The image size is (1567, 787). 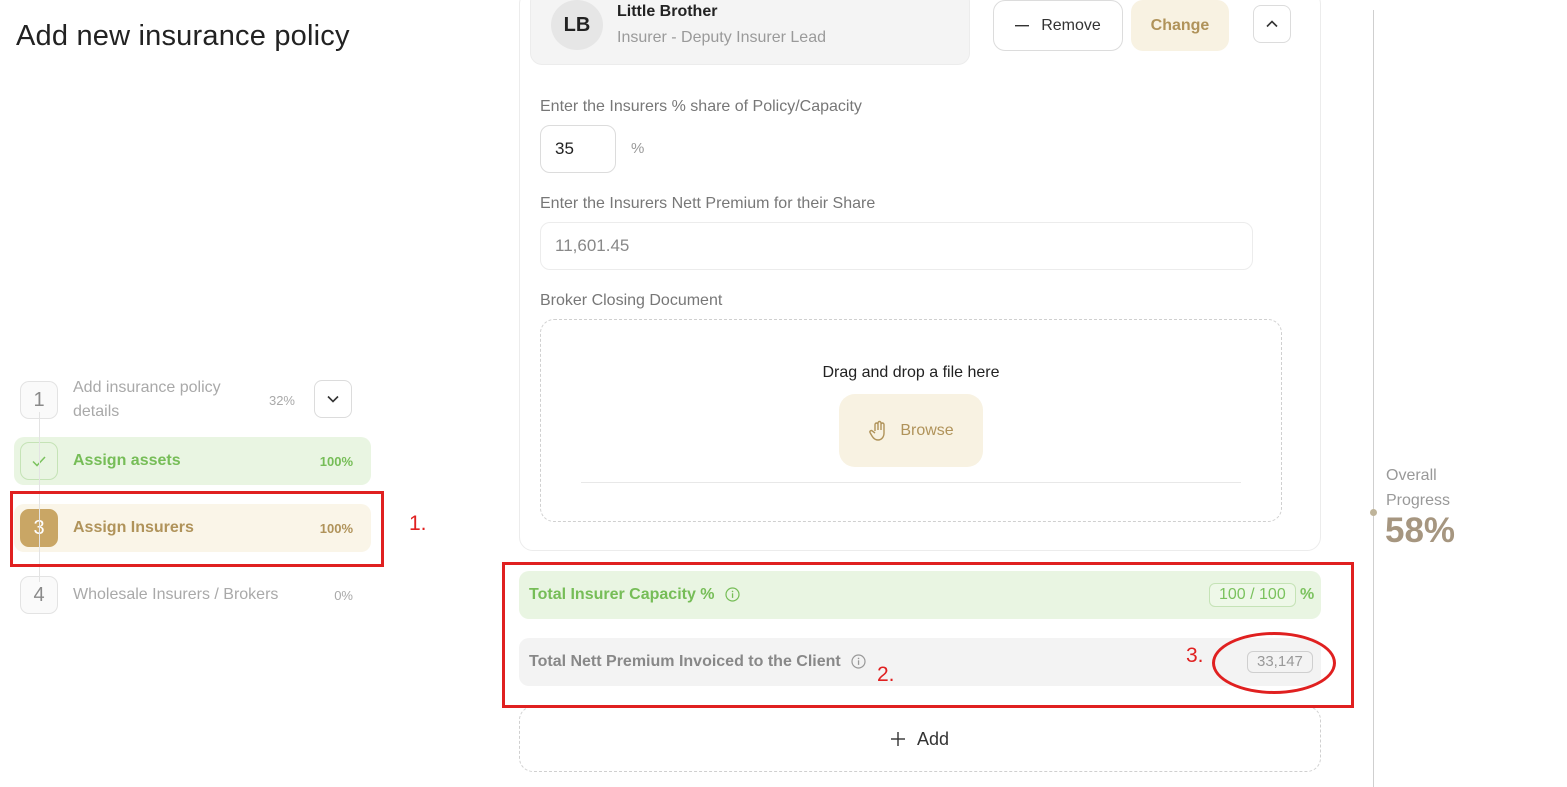 I want to click on page-title: Add new insurance policy, so click(x=183, y=36).